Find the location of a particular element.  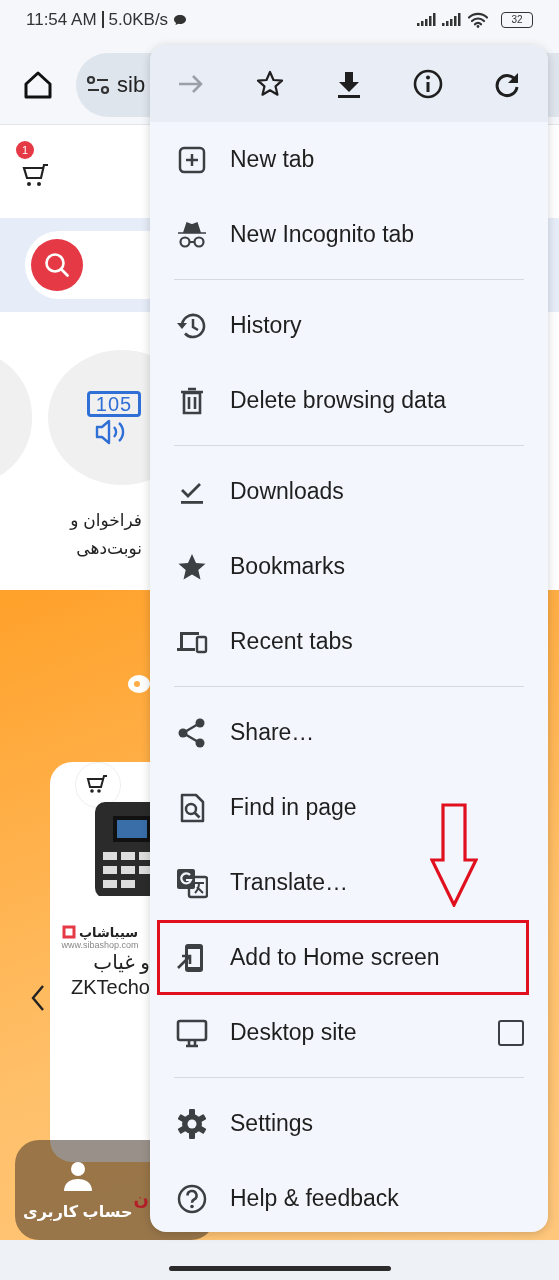

chevron-left-icon is located at coordinates (38, 998).